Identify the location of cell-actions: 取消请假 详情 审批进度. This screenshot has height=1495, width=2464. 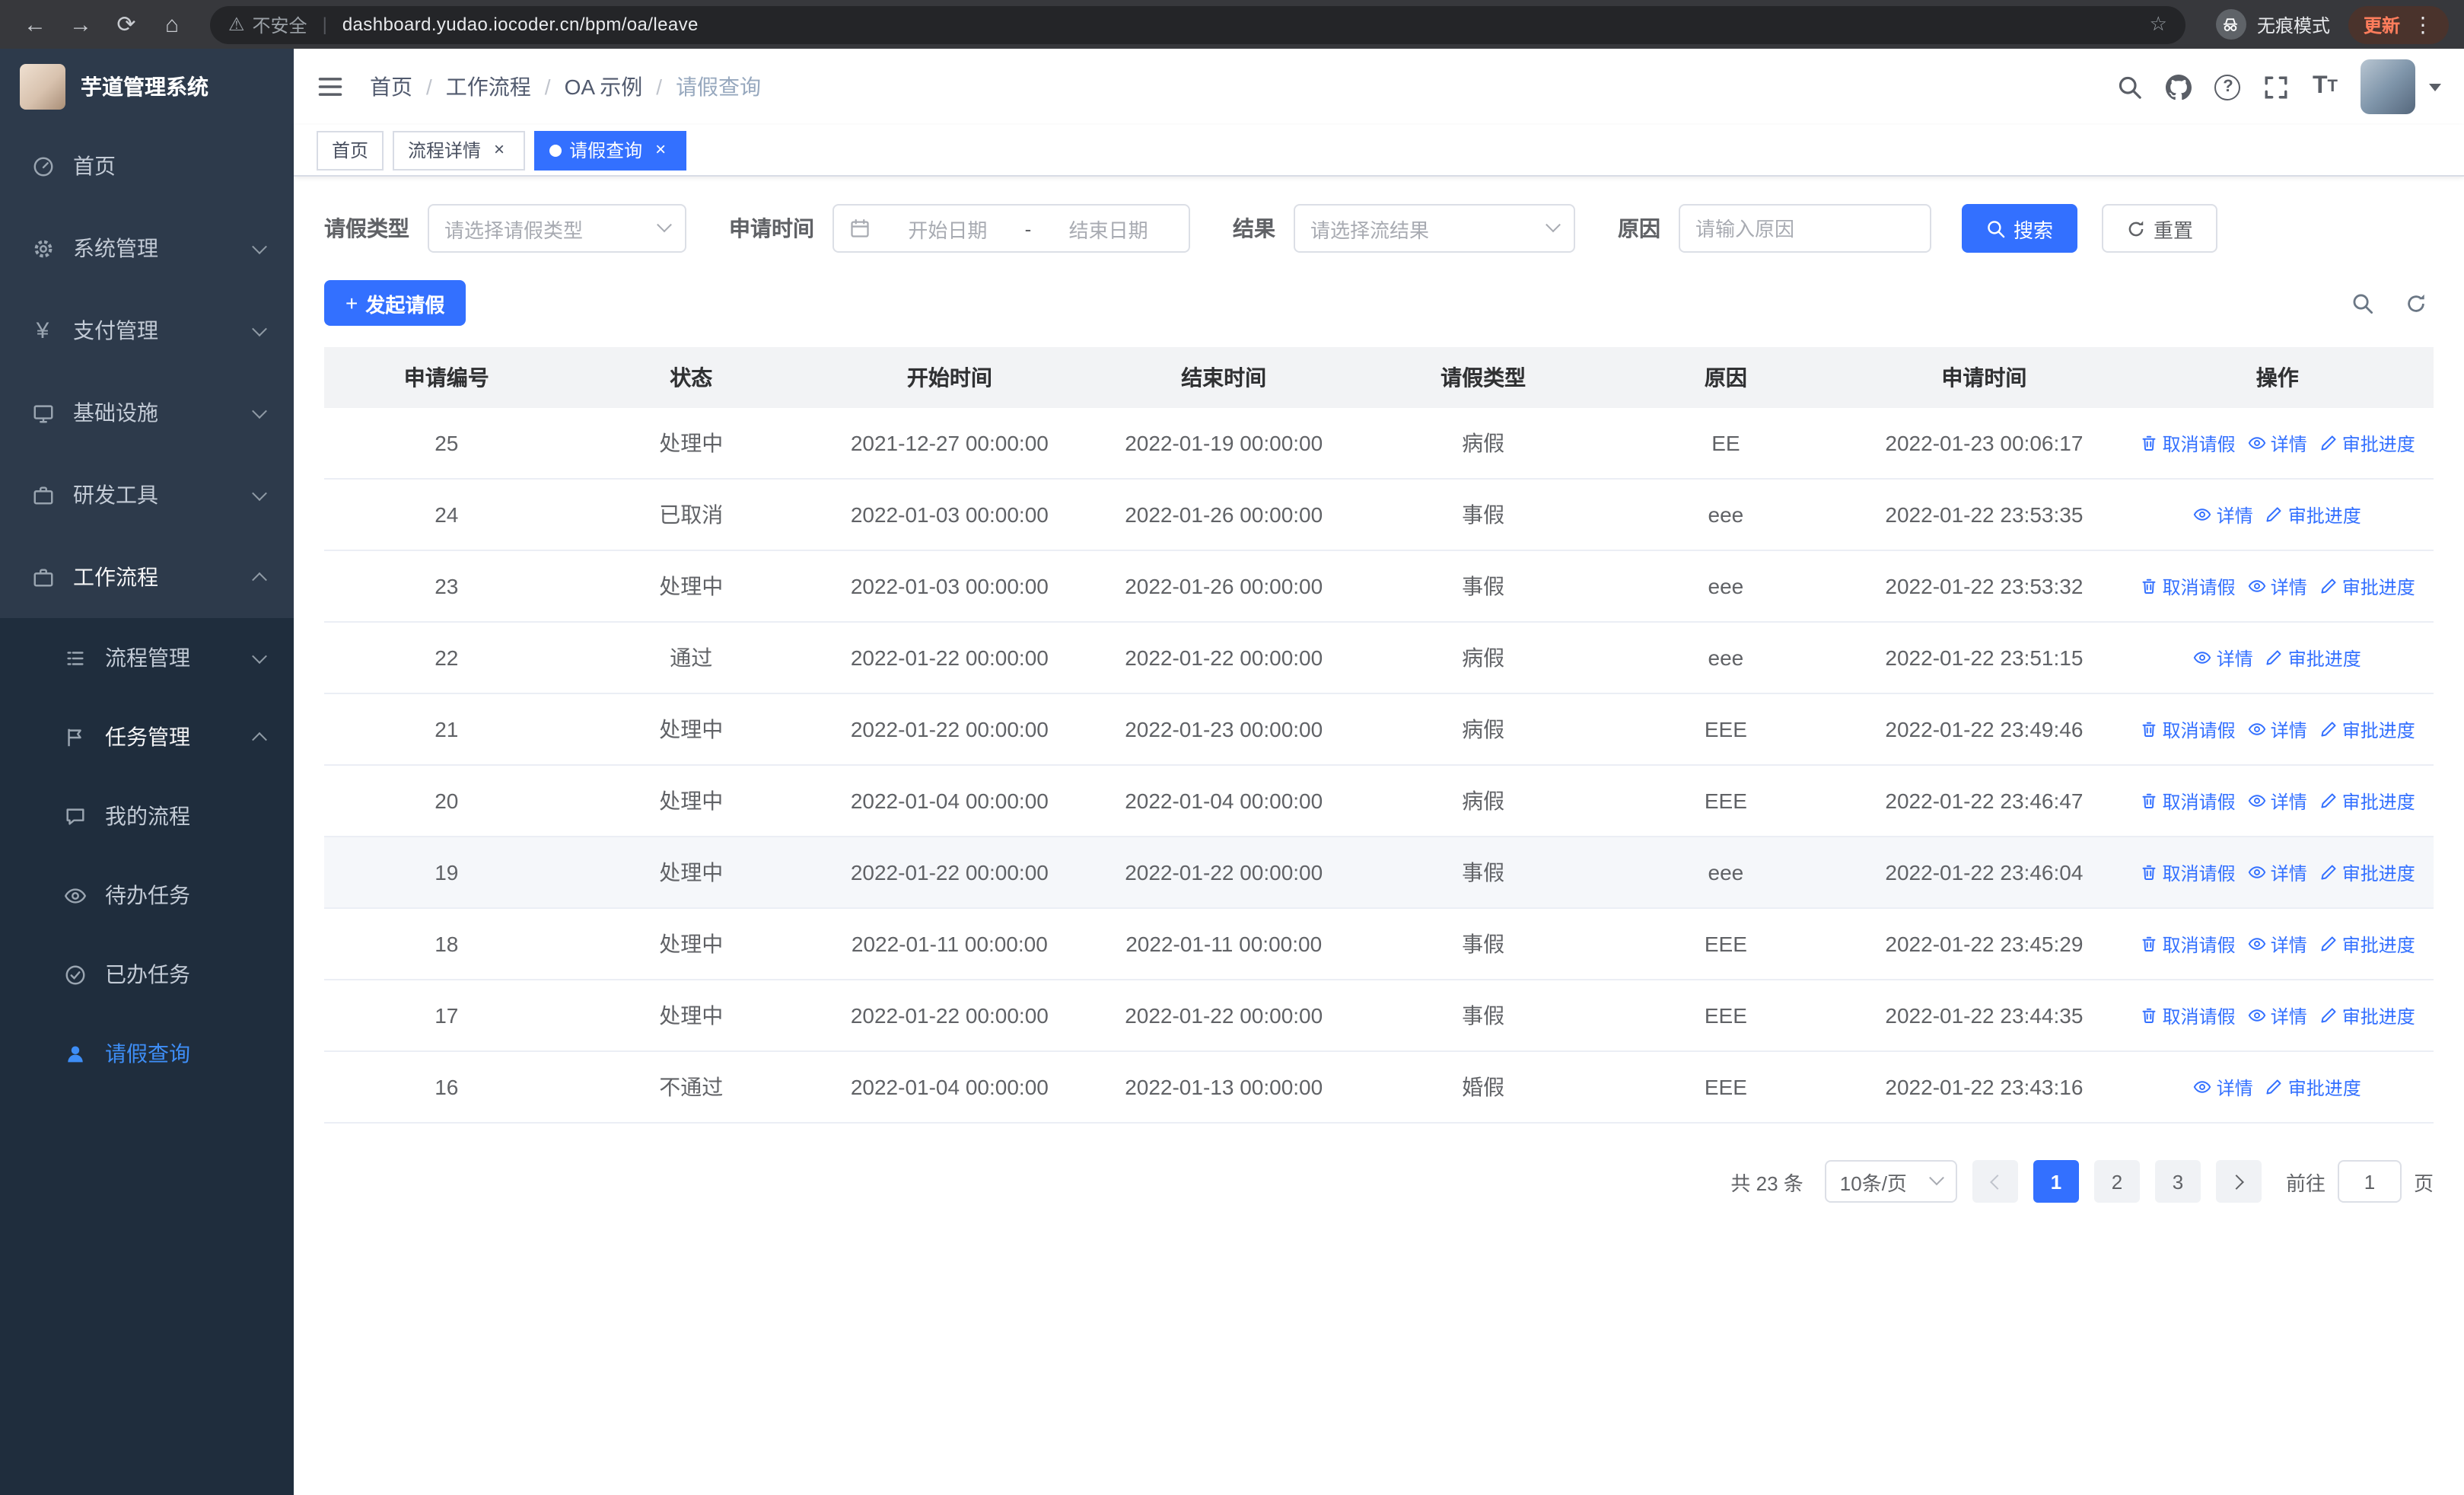
(2278, 872).